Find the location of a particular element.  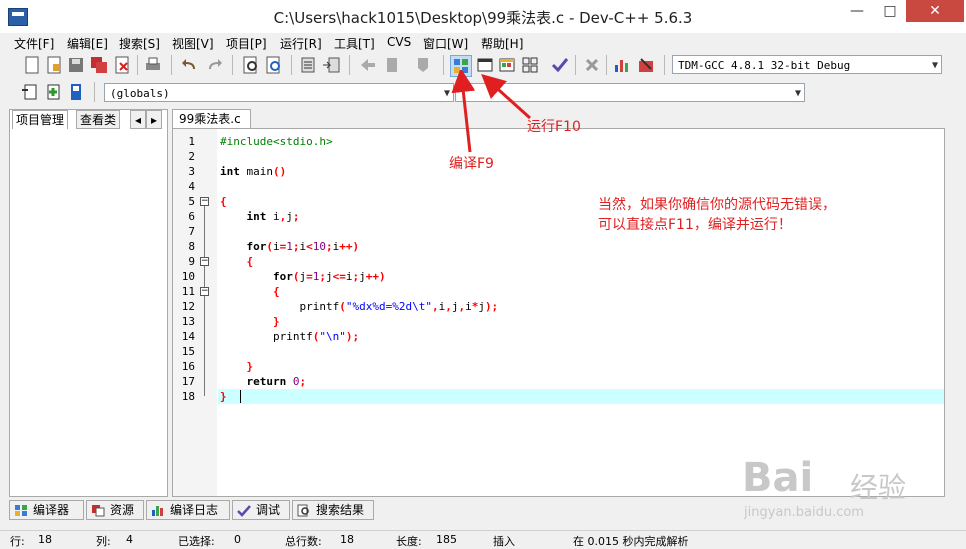

tab-compiler-label: 编译器 is located at coordinates (51, 510).